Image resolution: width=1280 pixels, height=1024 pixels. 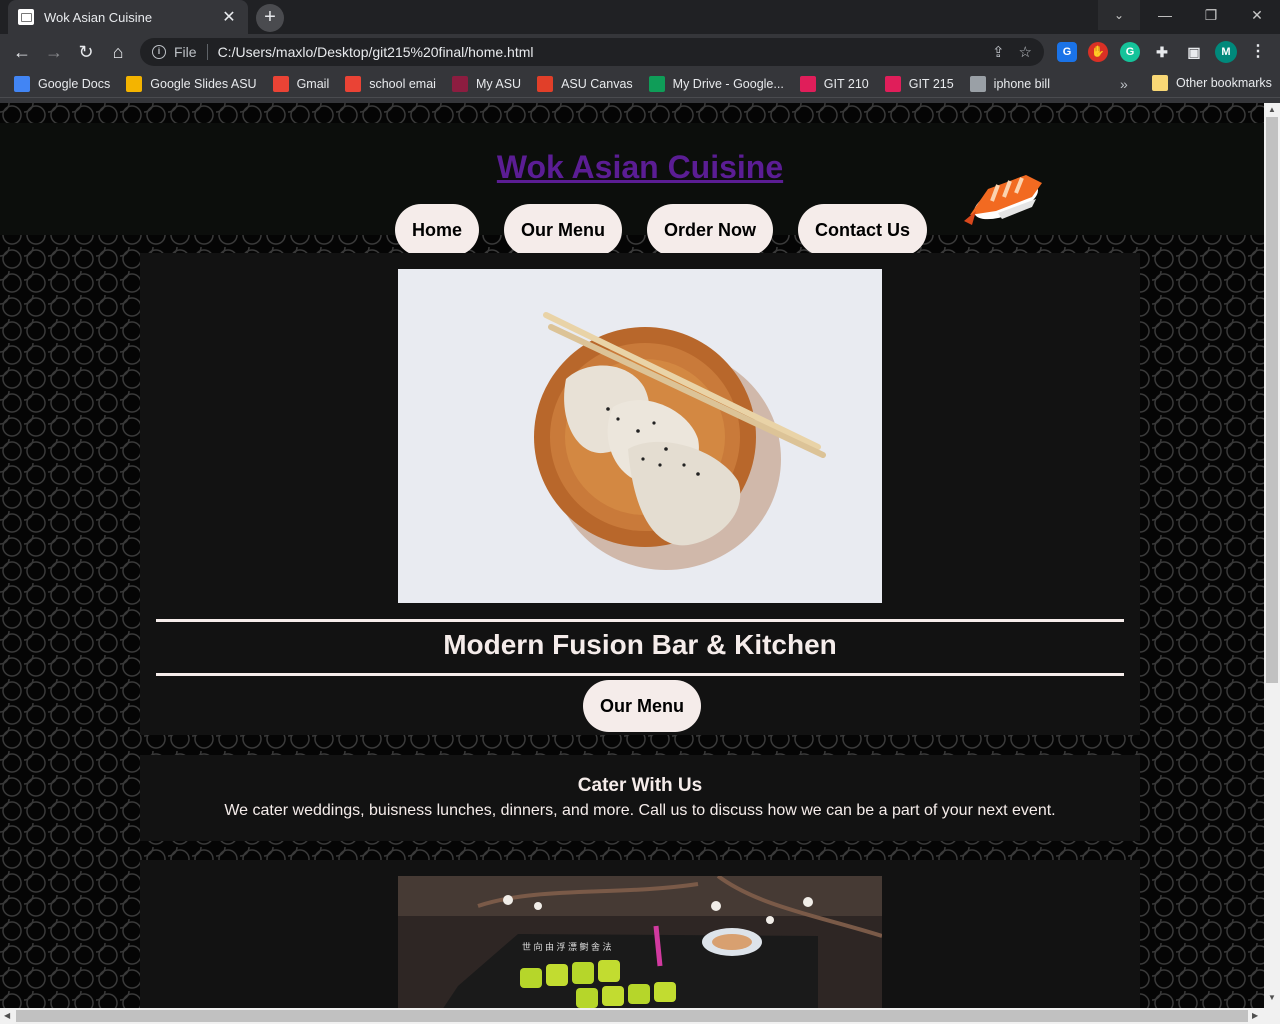 I want to click on site-title-link: Wok Asian Cuisine, so click(x=632, y=167).